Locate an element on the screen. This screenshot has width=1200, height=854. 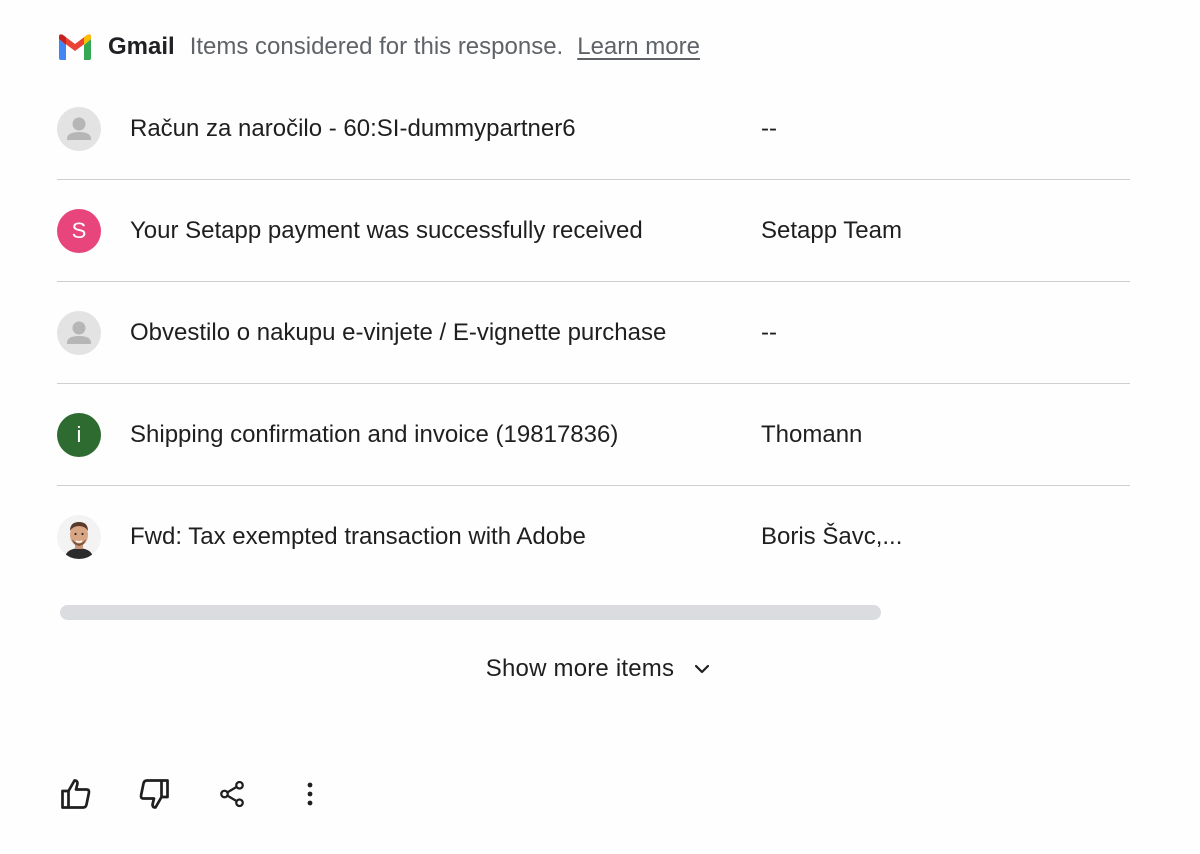
email-sender: Setapp Team is located at coordinates (831, 230).